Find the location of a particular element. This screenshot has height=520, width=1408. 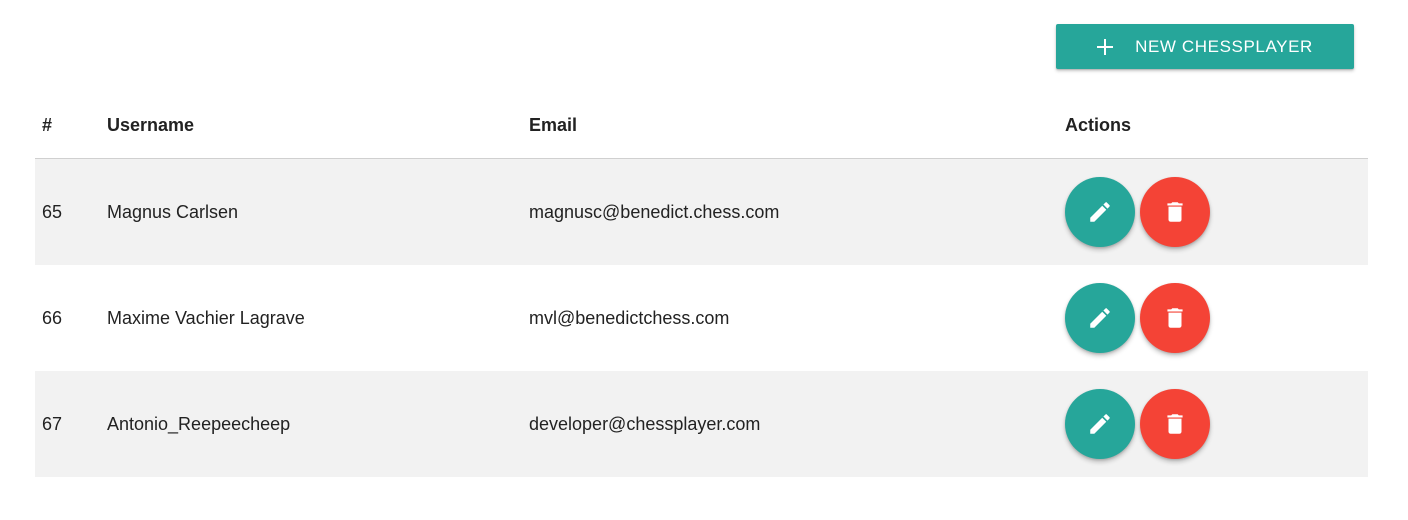

row-username: Magnus Carlsen is located at coordinates (173, 211).